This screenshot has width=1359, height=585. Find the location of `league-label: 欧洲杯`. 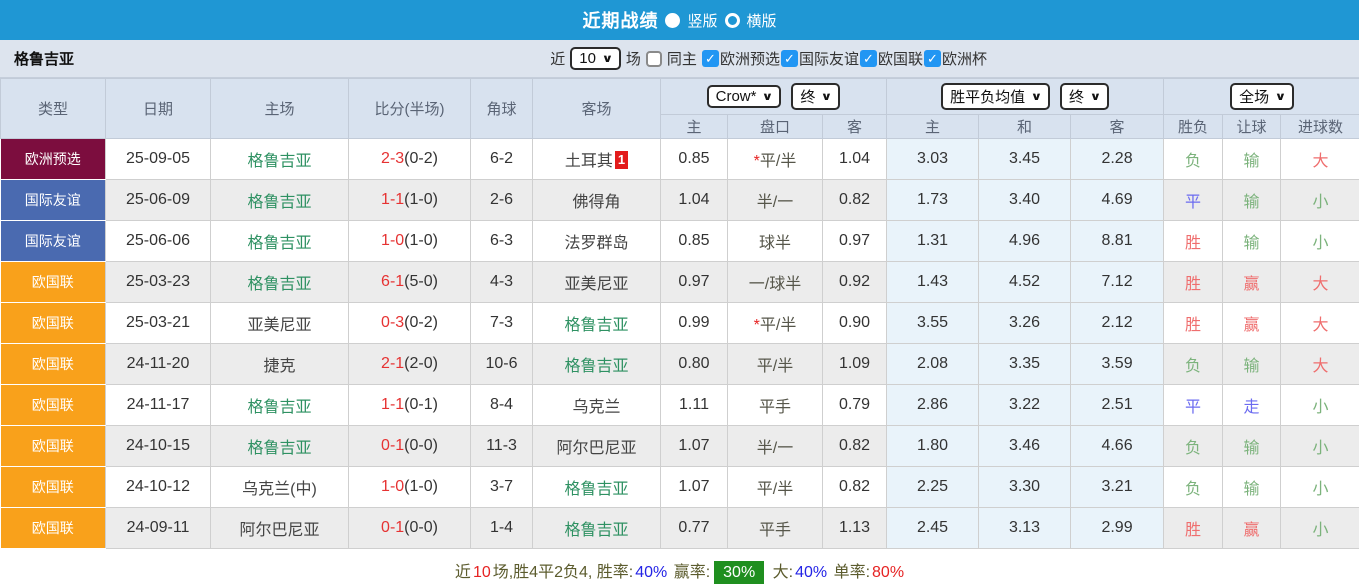

league-label: 欧洲杯 is located at coordinates (964, 59).